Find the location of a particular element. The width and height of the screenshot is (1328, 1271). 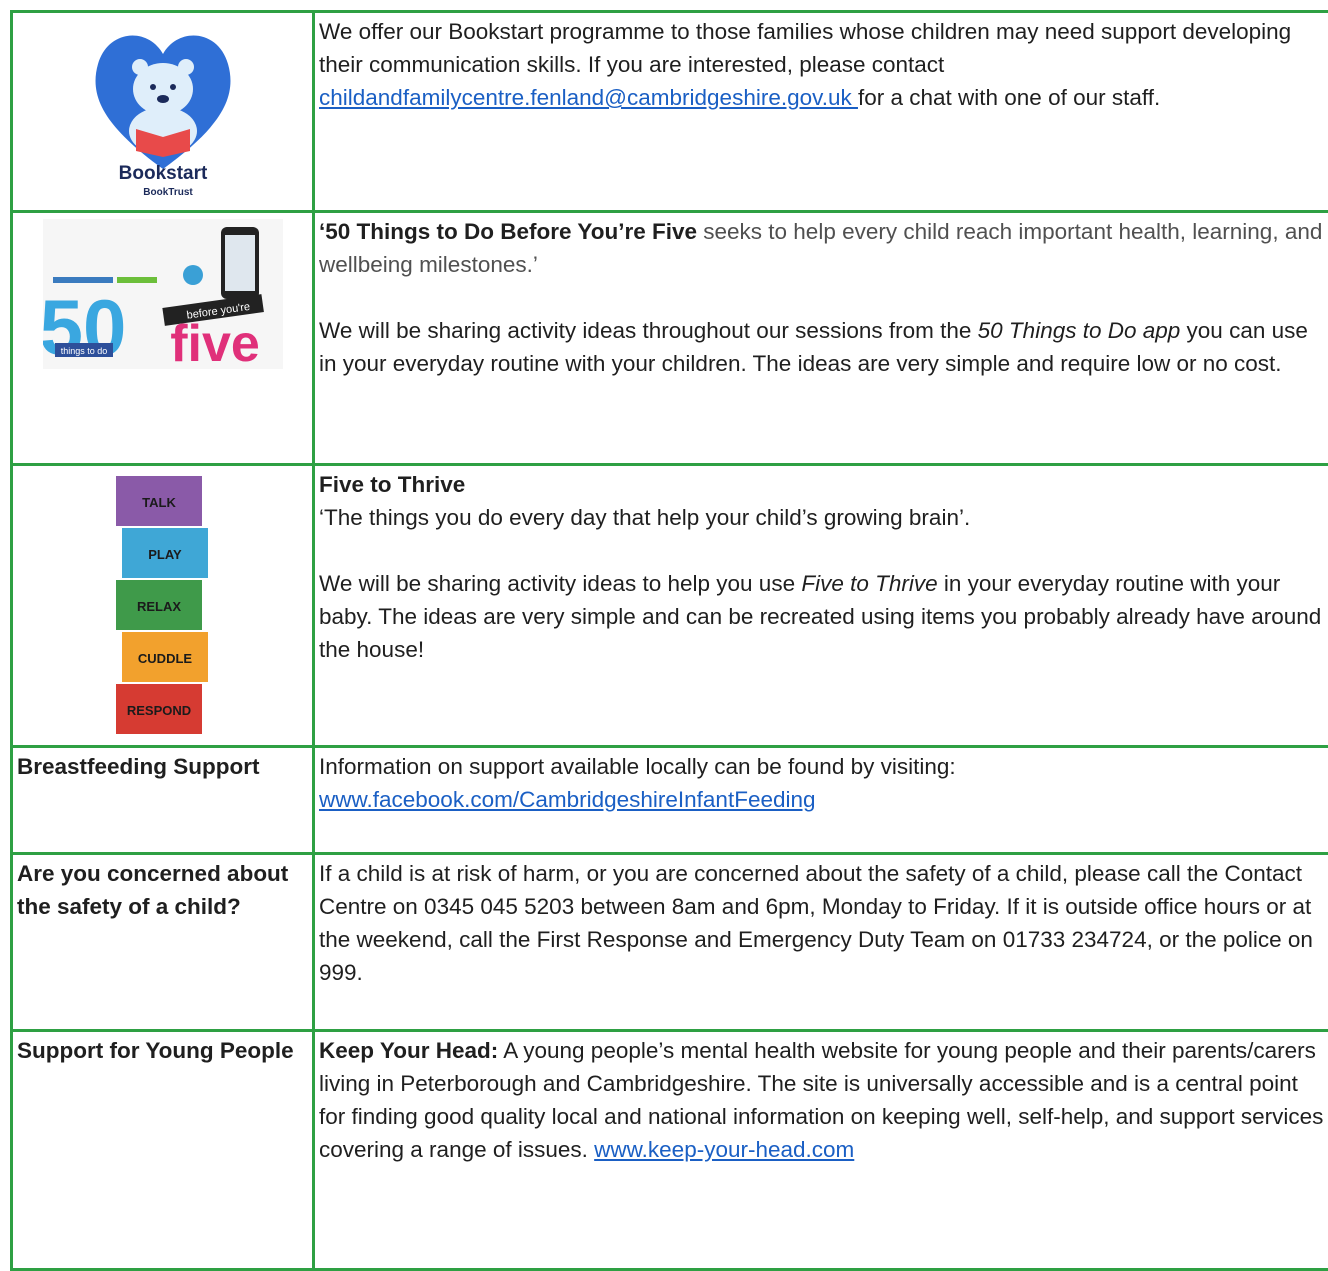

booktrust-subtitle: BookTrust is located at coordinates (168, 192).